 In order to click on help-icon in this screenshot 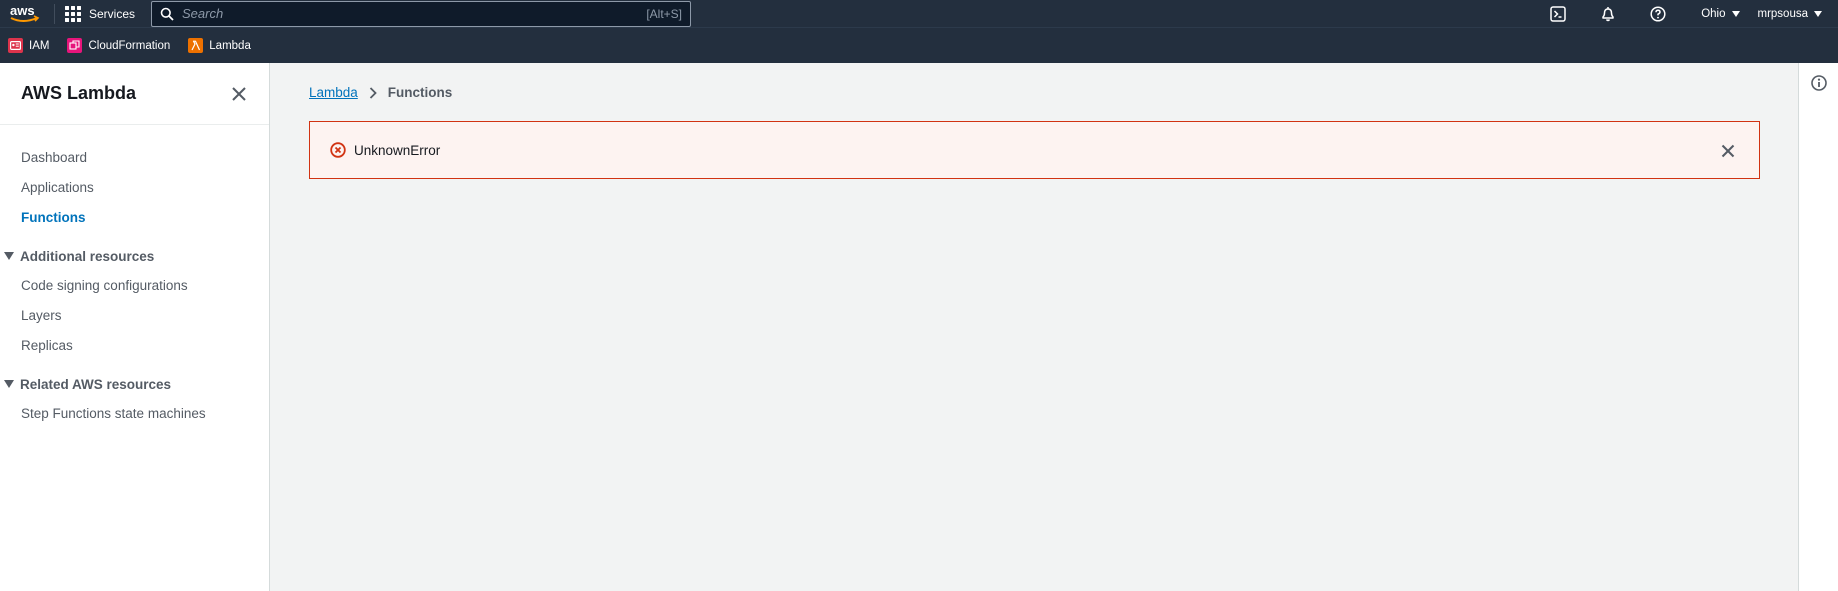, I will do `click(1658, 13)`.